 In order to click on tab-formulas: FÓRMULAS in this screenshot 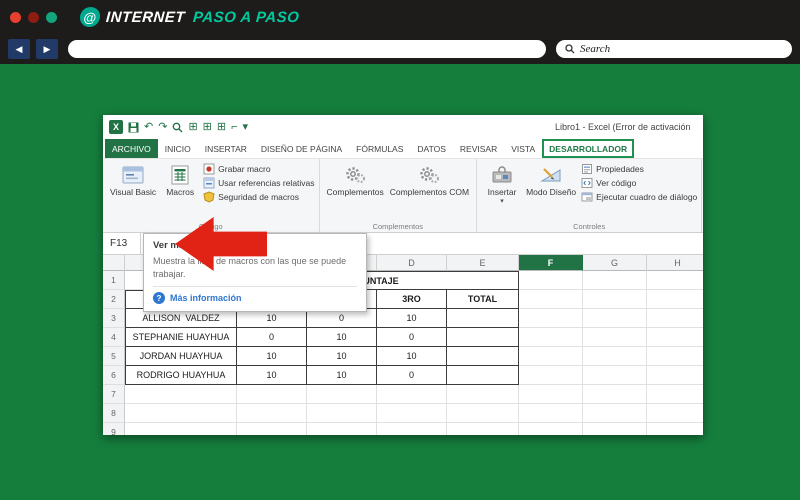, I will do `click(379, 148)`.